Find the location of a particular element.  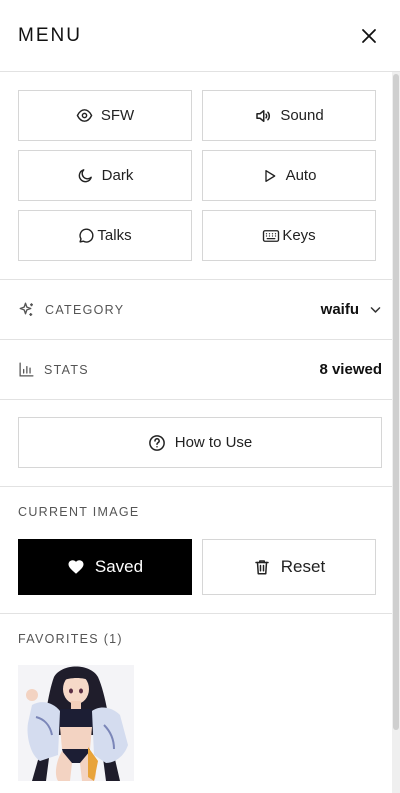

category-section: CATEGORY waifu is located at coordinates (200, 310).